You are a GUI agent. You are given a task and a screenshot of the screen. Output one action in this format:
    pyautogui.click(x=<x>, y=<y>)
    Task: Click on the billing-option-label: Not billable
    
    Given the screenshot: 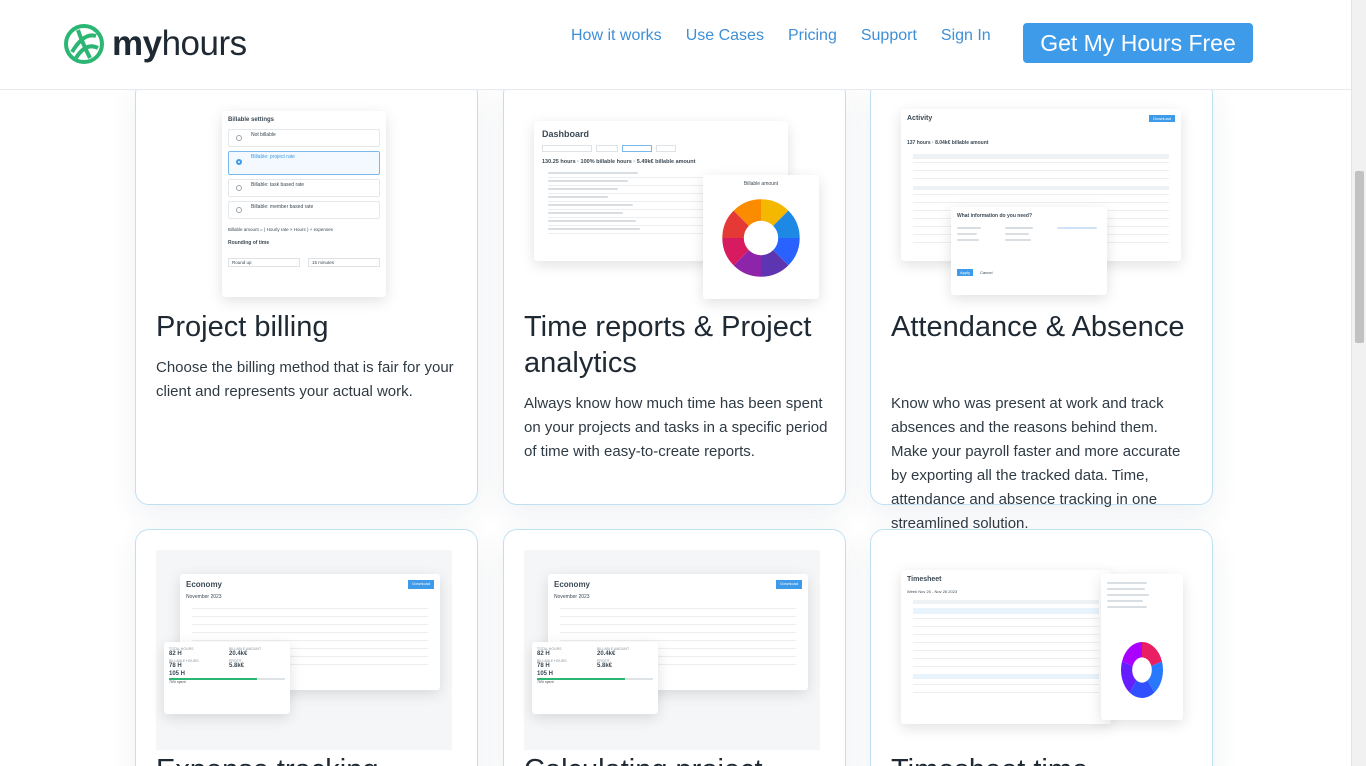 What is the action you would take?
    pyautogui.click(x=263, y=135)
    